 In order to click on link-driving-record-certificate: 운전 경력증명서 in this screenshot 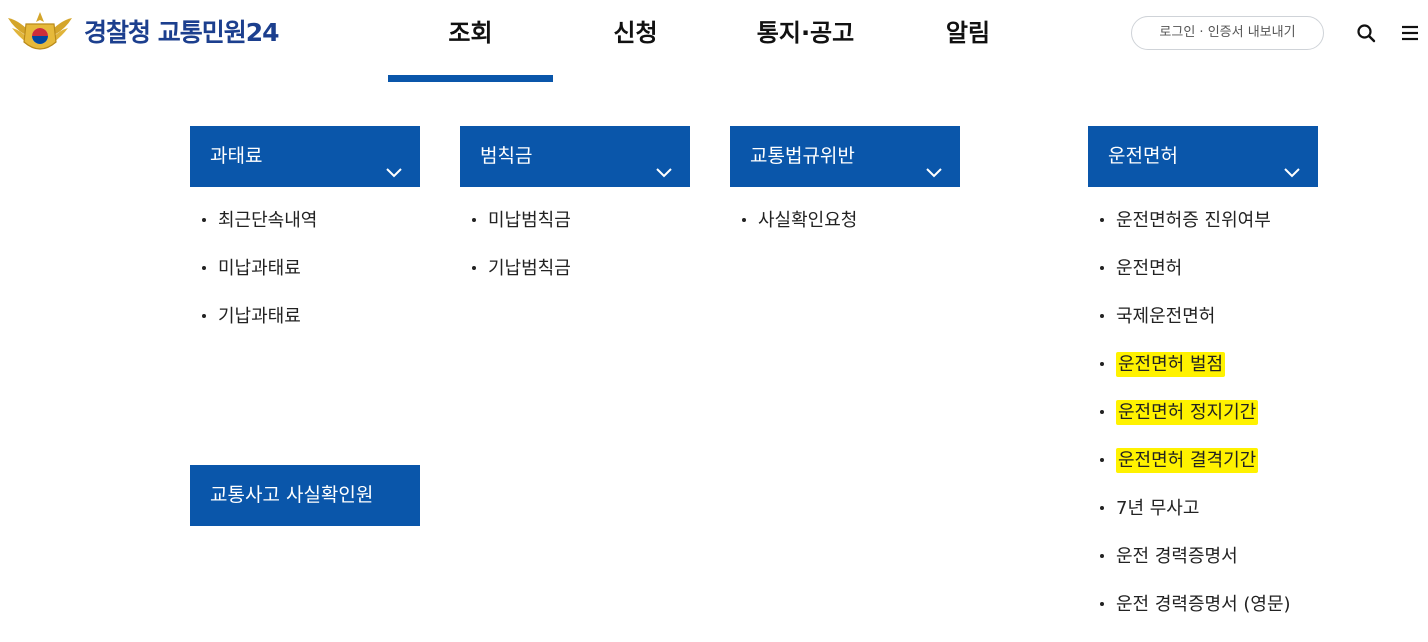, I will do `click(1177, 556)`.